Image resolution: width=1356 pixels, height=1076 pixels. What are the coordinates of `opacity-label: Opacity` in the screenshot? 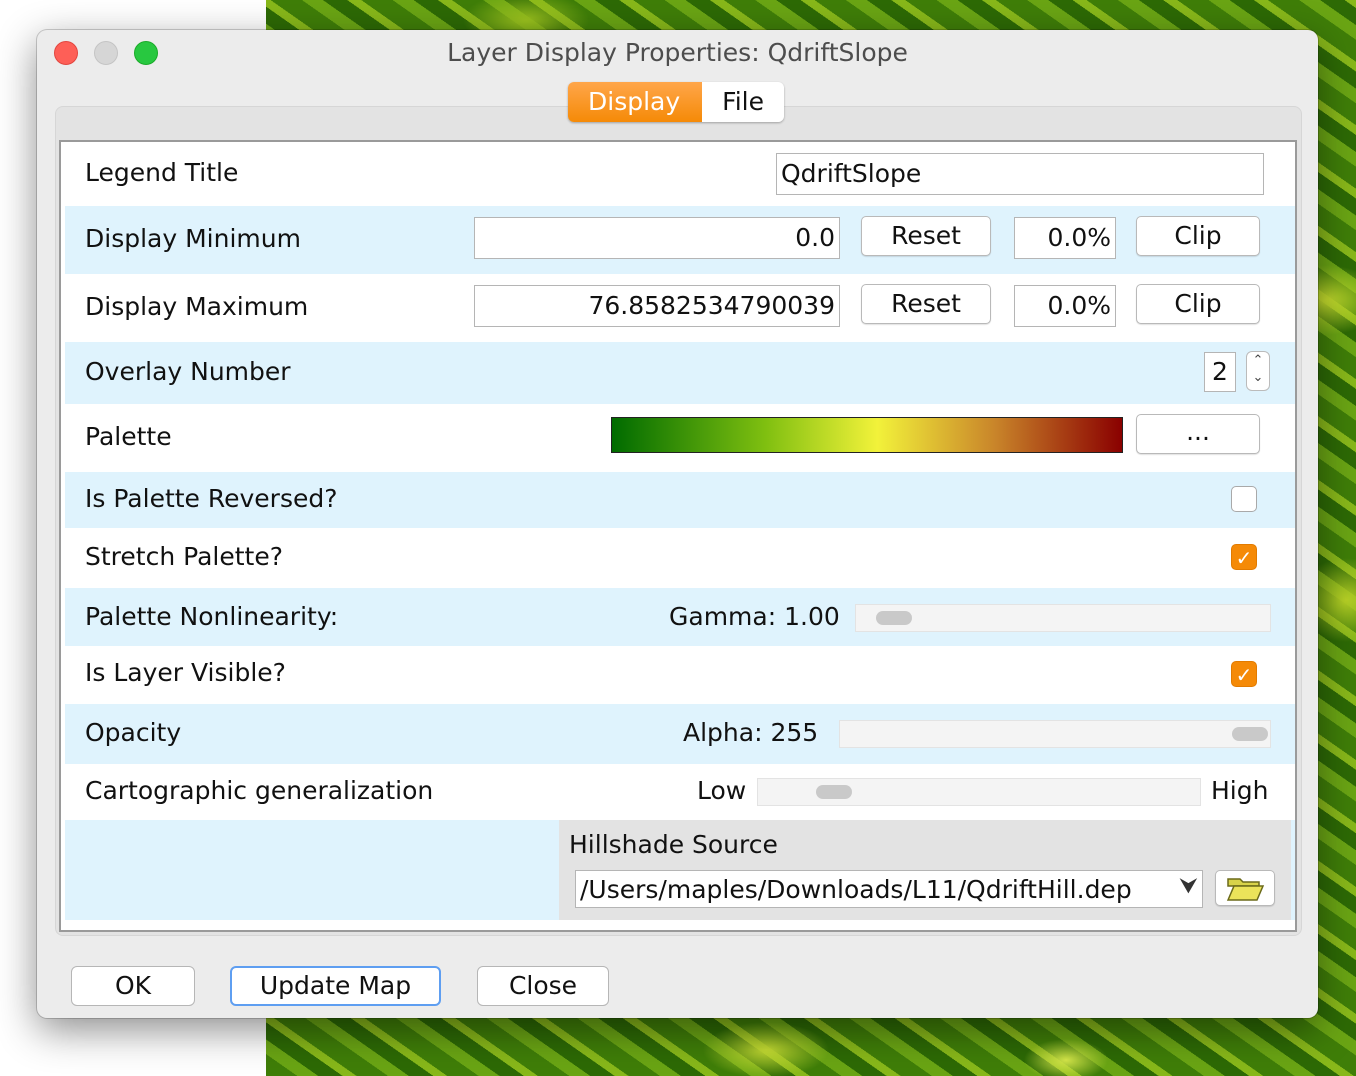 It's located at (133, 732).